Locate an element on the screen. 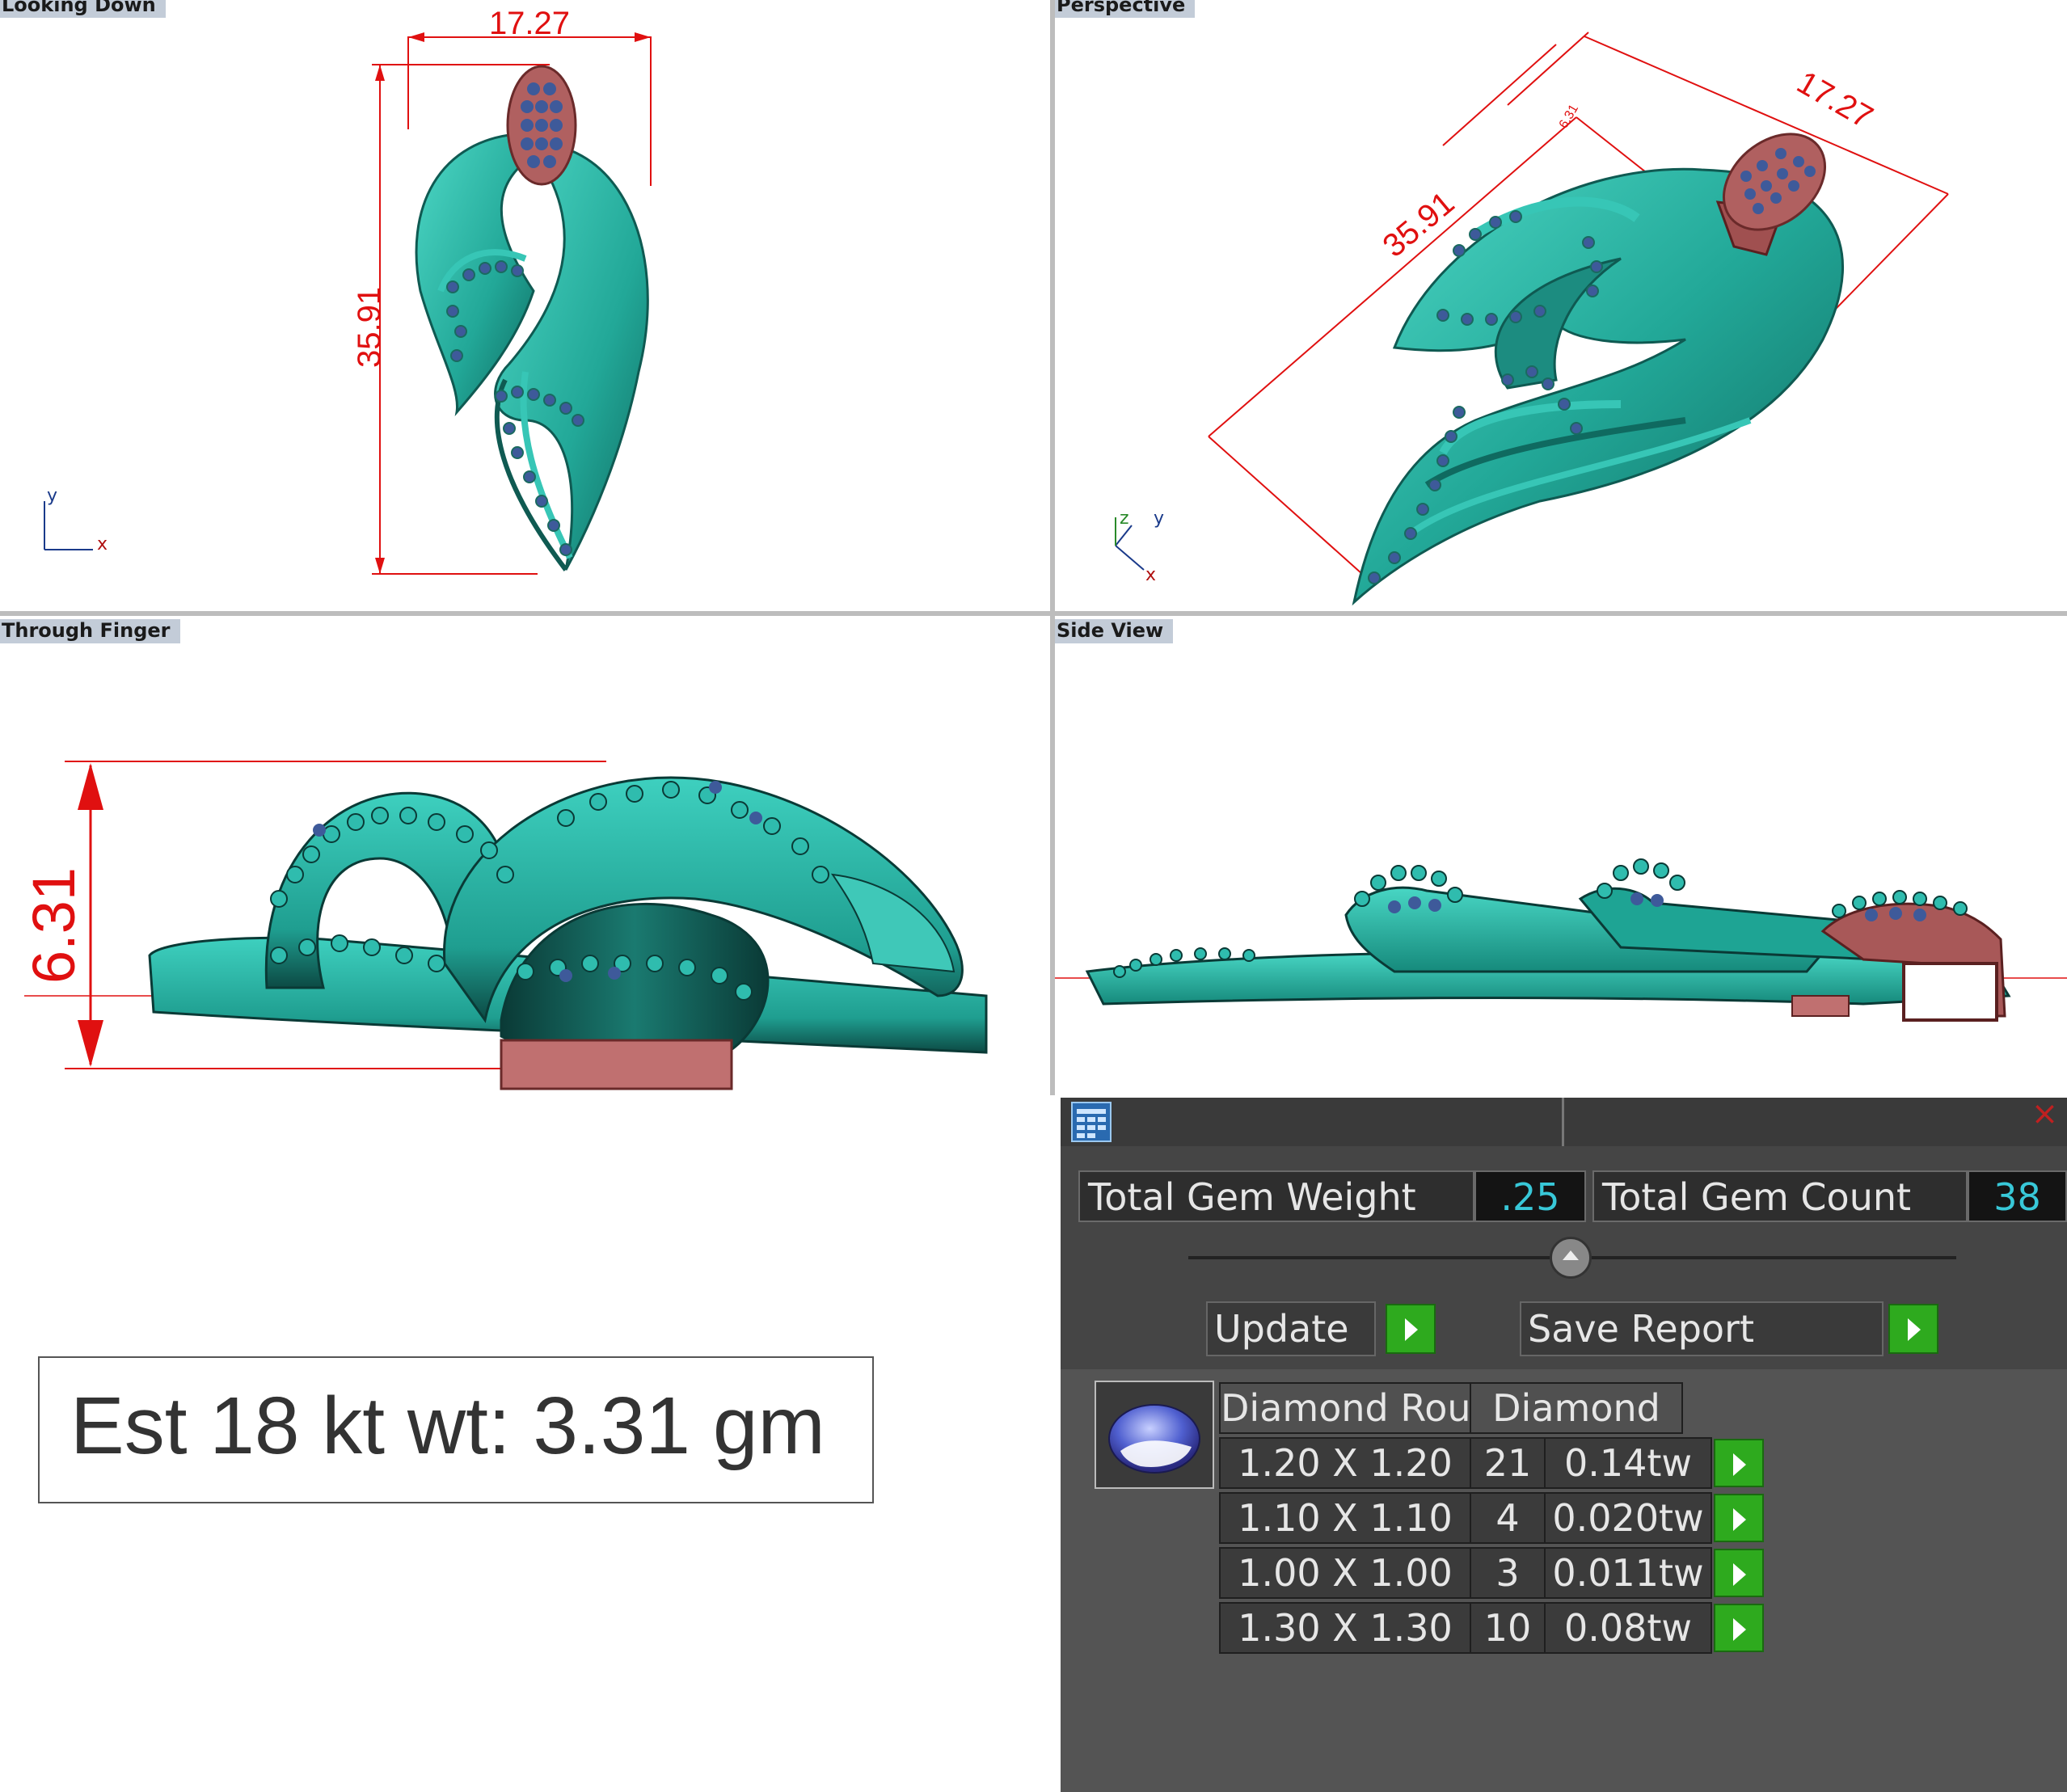  viewport-divider-horizontal is located at coordinates (1033, 613).